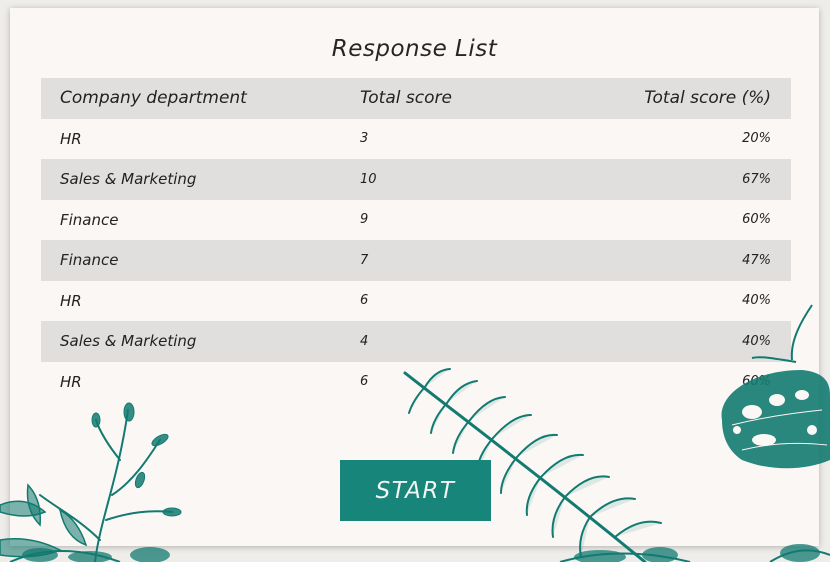 This screenshot has width=830, height=562. What do you see at coordinates (416, 382) in the screenshot?
I see `table-row: HR 6 60%` at bounding box center [416, 382].